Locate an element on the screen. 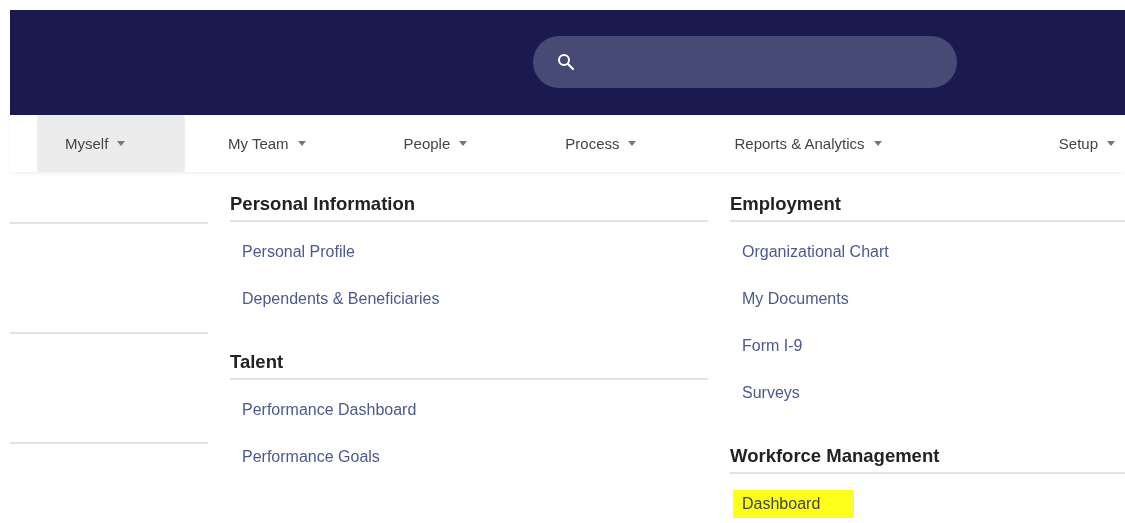 The width and height of the screenshot is (1125, 523). section-heading: Personal Information is located at coordinates (323, 204).